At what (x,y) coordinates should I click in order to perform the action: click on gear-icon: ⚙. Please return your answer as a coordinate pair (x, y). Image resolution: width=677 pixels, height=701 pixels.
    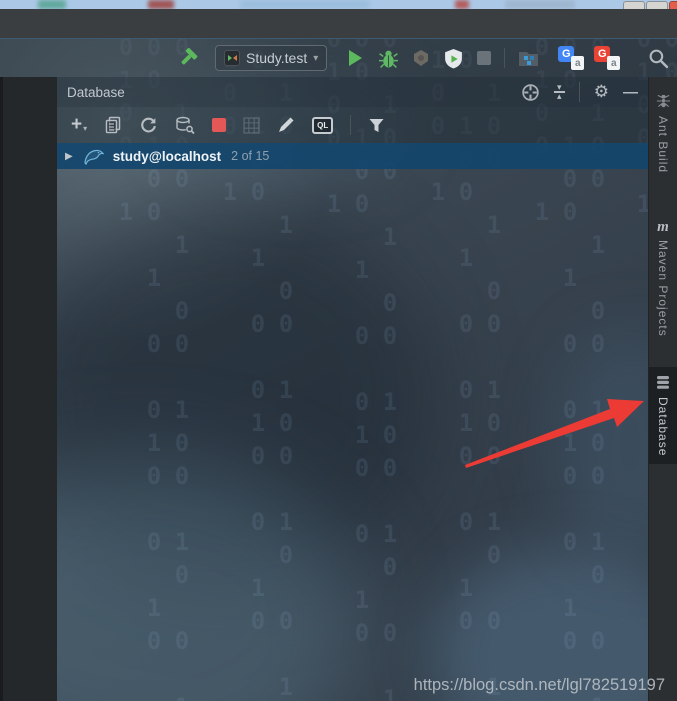
    Looking at the image, I should click on (601, 92).